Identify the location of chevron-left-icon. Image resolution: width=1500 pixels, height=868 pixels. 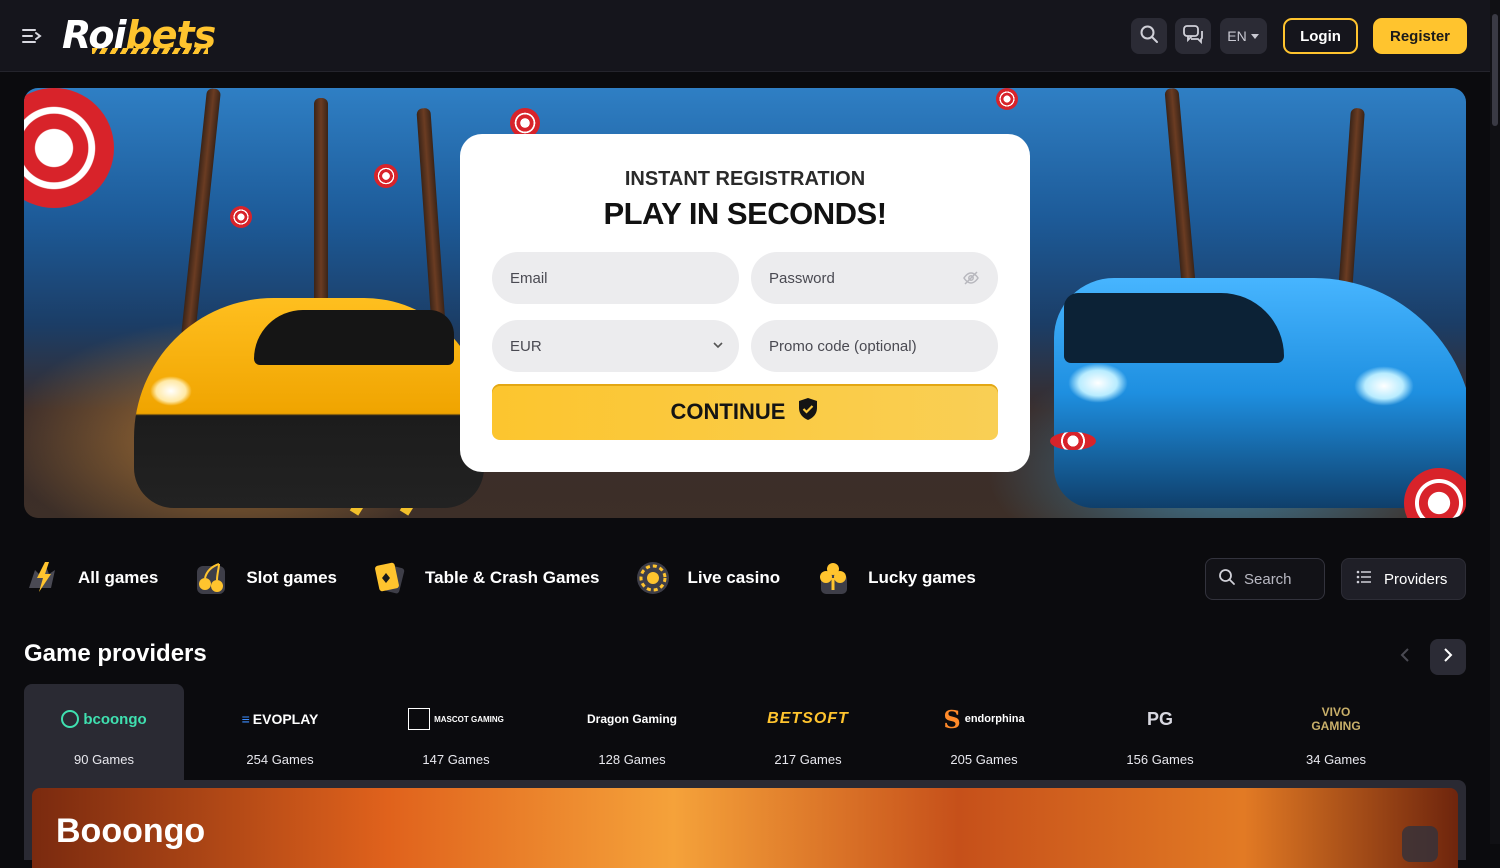
(1405, 657).